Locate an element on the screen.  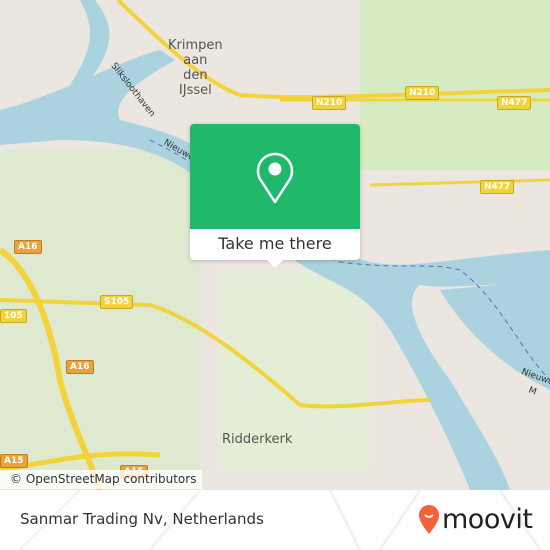
road-shield-105: 105 is located at coordinates (13, 316).